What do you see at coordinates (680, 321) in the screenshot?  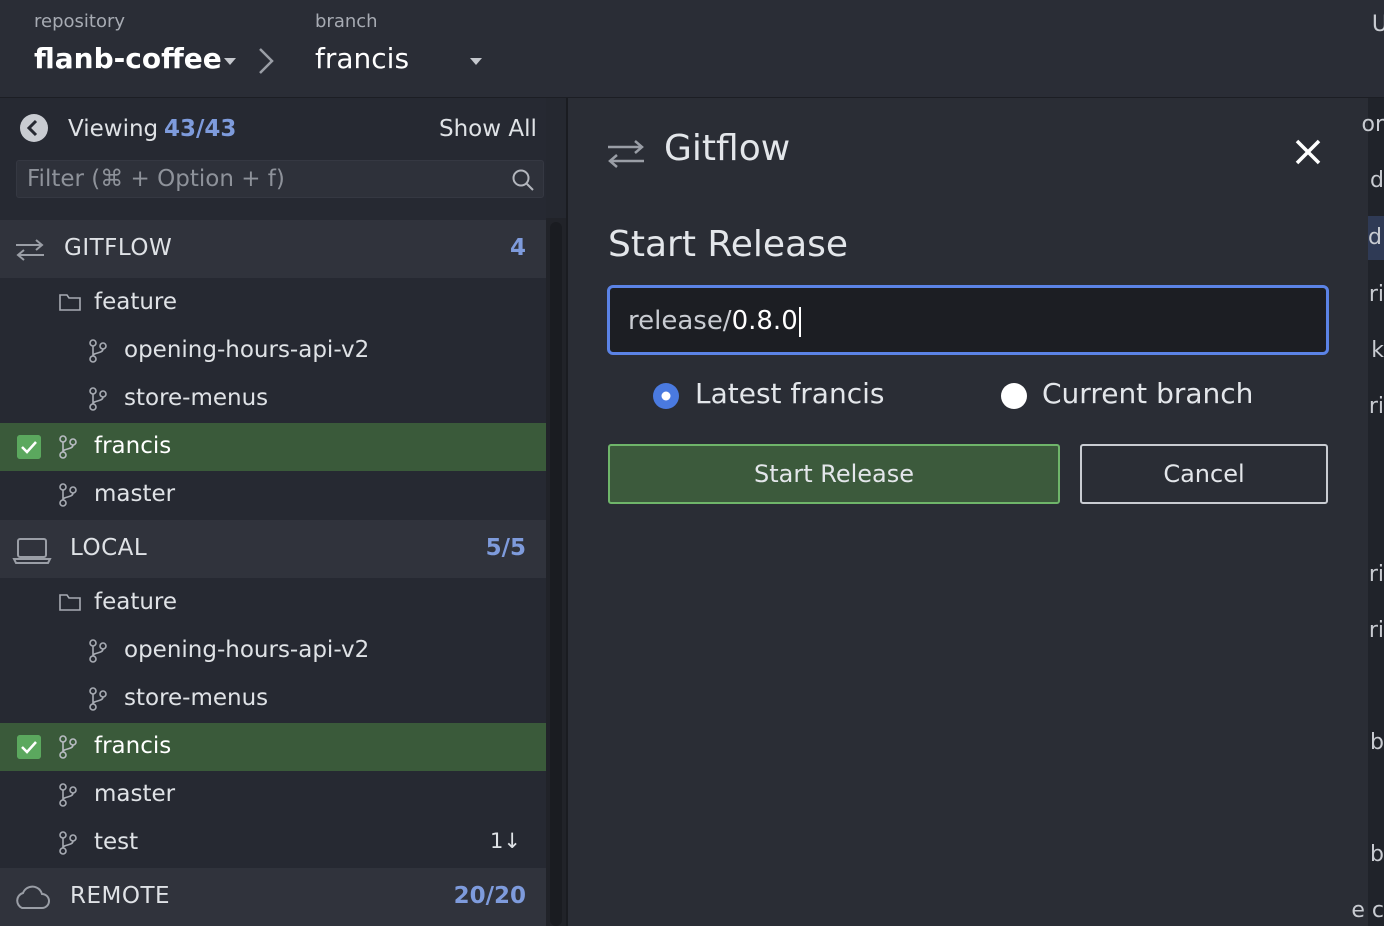 I see `input-prefix: release/` at bounding box center [680, 321].